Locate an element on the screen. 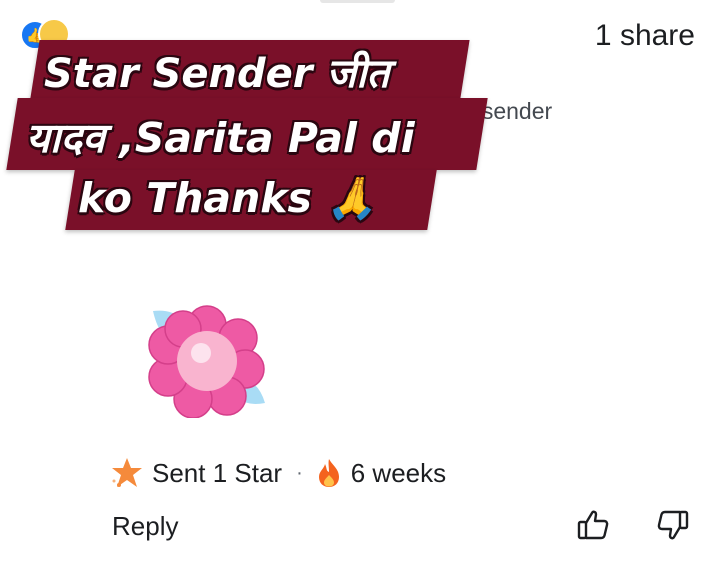  star-burst-icon is located at coordinates (127, 472).